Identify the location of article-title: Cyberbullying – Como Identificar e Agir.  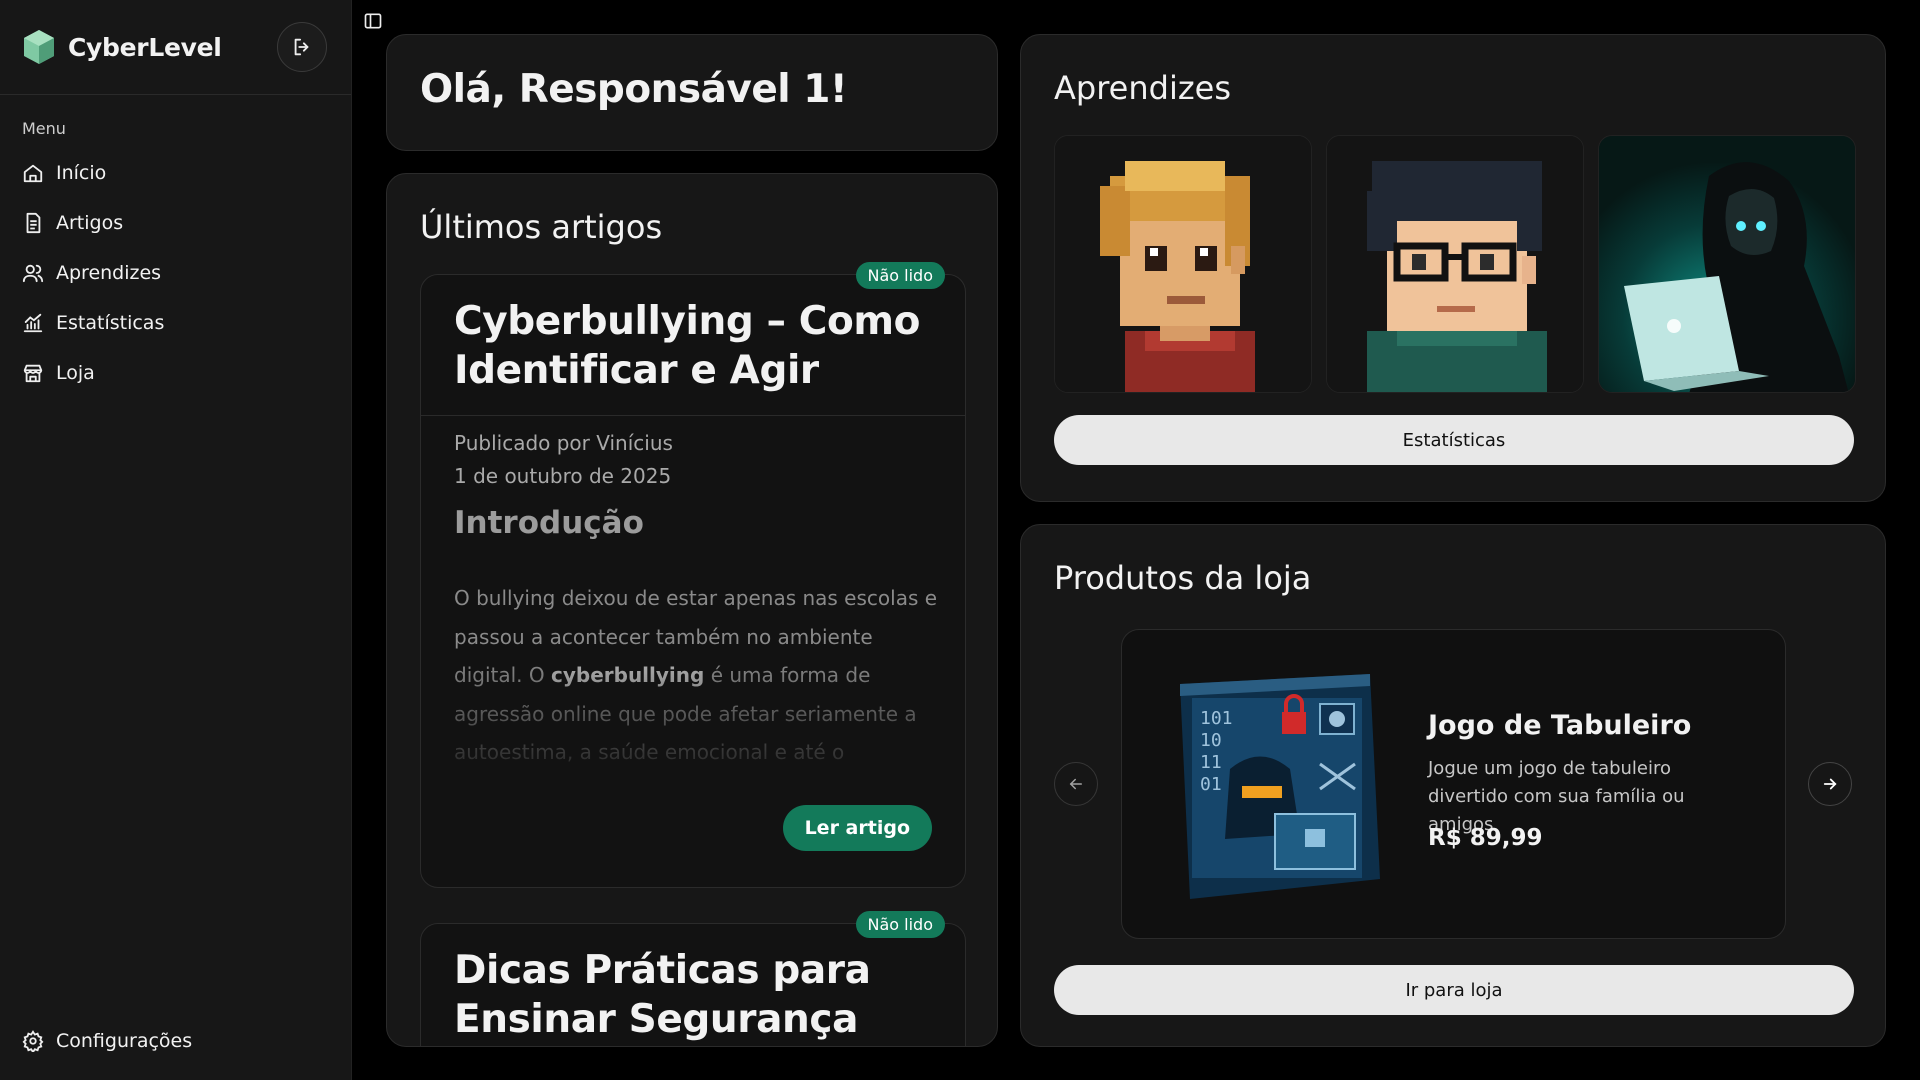
(687, 346).